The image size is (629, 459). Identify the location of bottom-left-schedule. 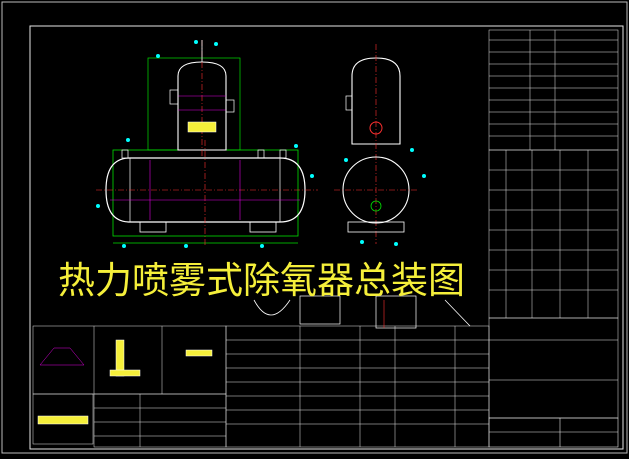
(160, 420).